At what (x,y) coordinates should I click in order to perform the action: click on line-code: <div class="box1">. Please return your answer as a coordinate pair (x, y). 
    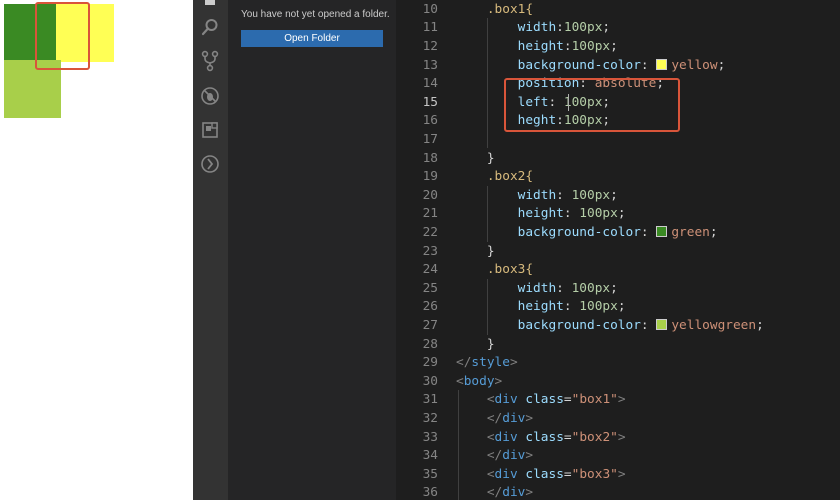
    Looking at the image, I should click on (541, 400).